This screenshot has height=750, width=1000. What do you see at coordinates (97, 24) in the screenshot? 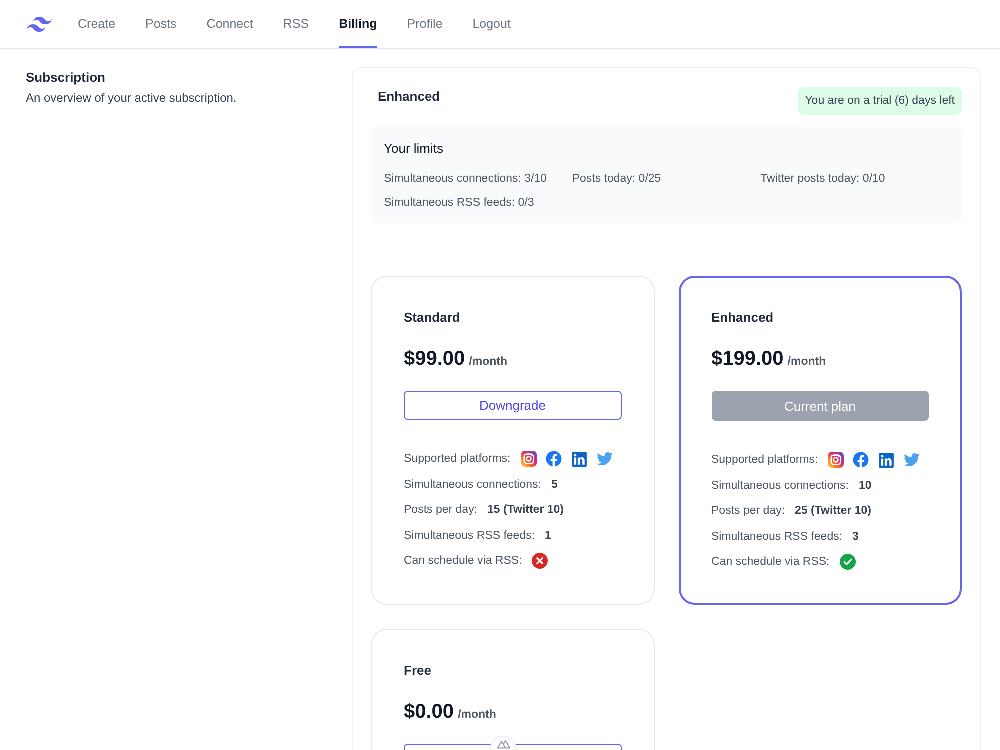
I see `nav-link: Create` at bounding box center [97, 24].